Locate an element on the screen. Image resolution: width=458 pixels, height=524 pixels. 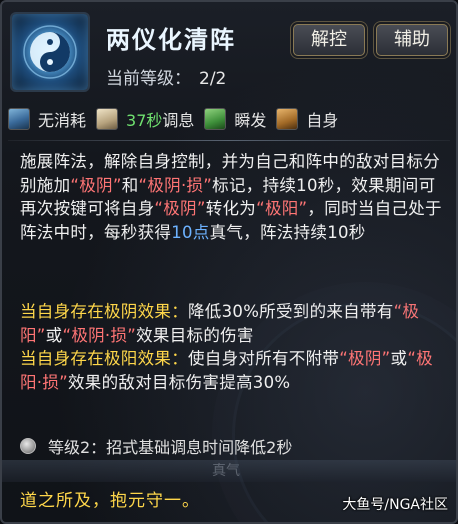
yin-yang-glyph is located at coordinates (50, 52).